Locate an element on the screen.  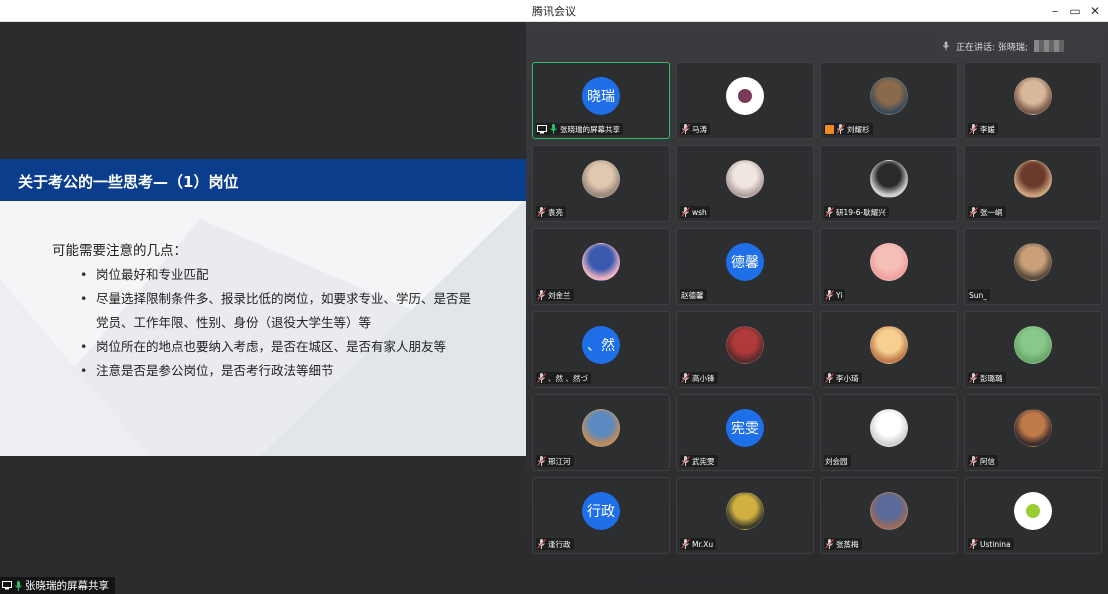
participant-tile: 彭璐璐 is located at coordinates (1033, 349).